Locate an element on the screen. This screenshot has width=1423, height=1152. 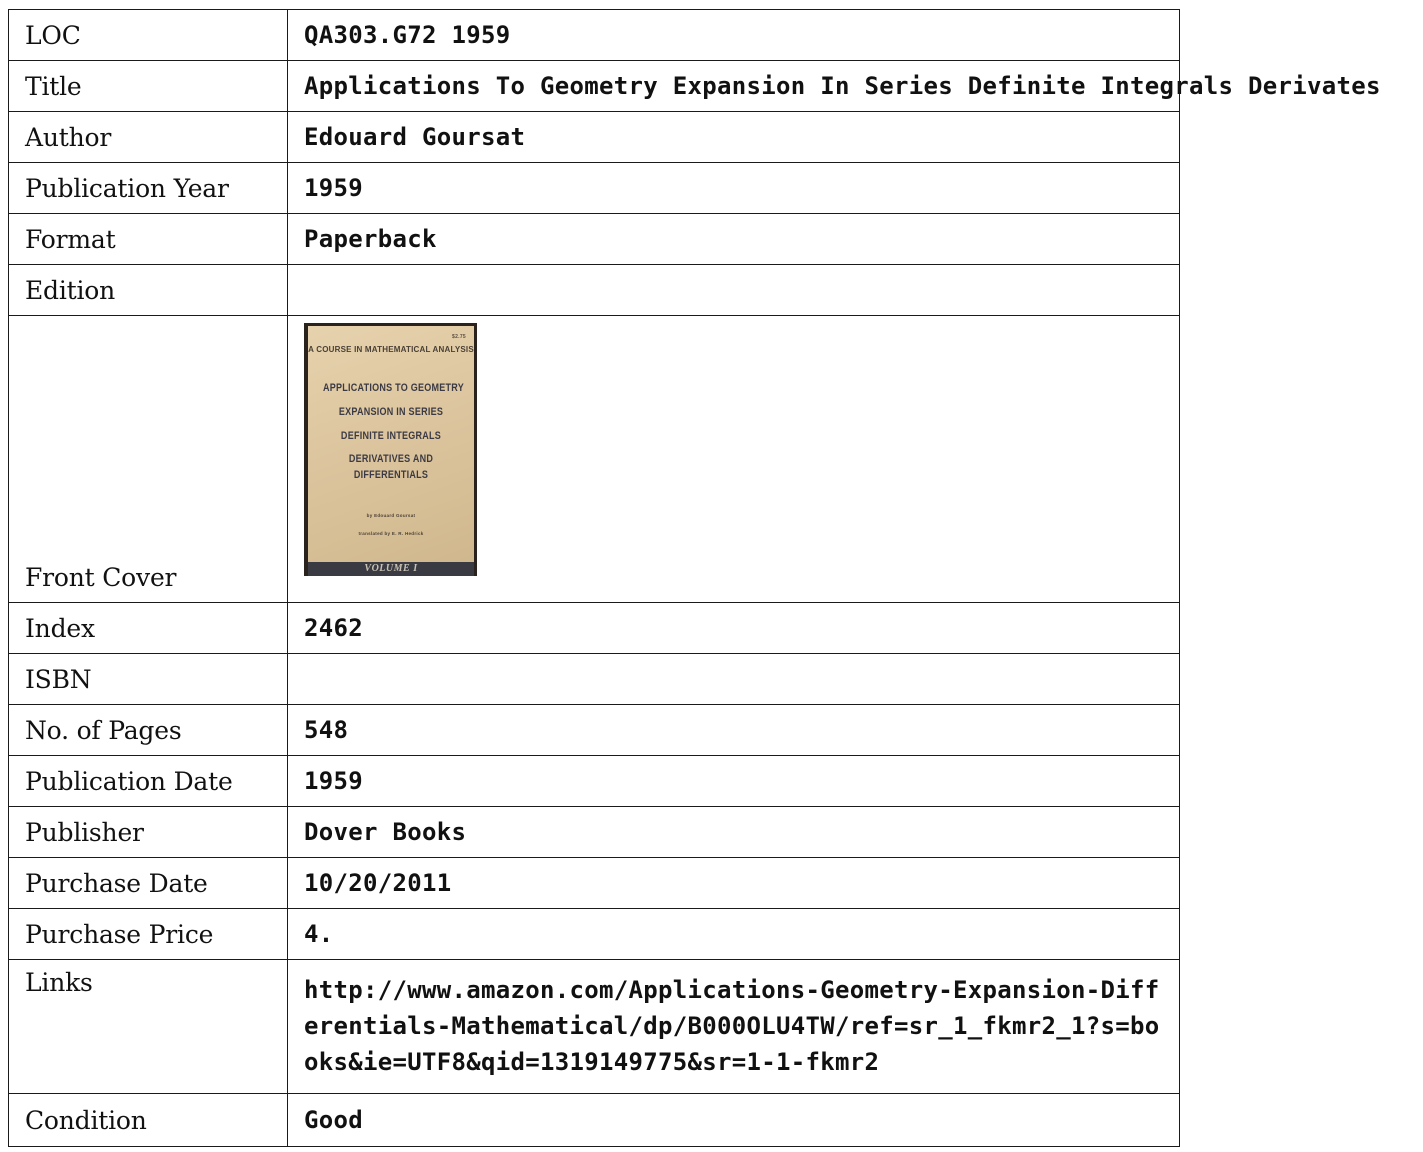
cover-title-line-4: DERIVATIVES AND is located at coordinates (391, 459).